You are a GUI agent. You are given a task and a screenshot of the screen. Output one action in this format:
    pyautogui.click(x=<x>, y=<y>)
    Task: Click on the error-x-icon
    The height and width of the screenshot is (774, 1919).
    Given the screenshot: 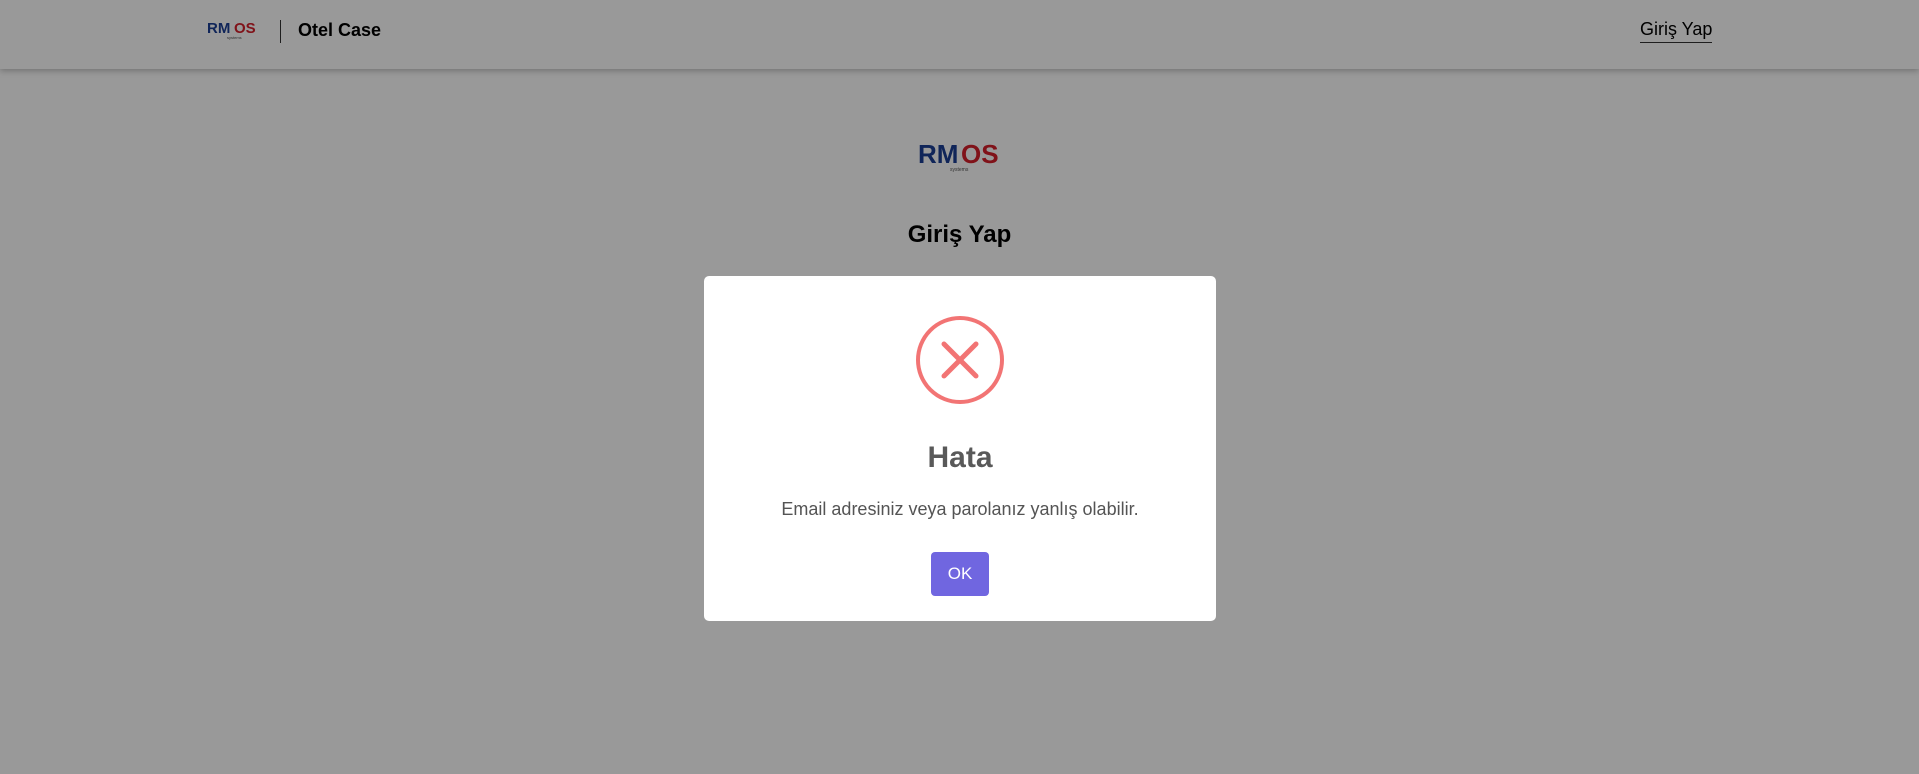 What is the action you would take?
    pyautogui.click(x=960, y=360)
    